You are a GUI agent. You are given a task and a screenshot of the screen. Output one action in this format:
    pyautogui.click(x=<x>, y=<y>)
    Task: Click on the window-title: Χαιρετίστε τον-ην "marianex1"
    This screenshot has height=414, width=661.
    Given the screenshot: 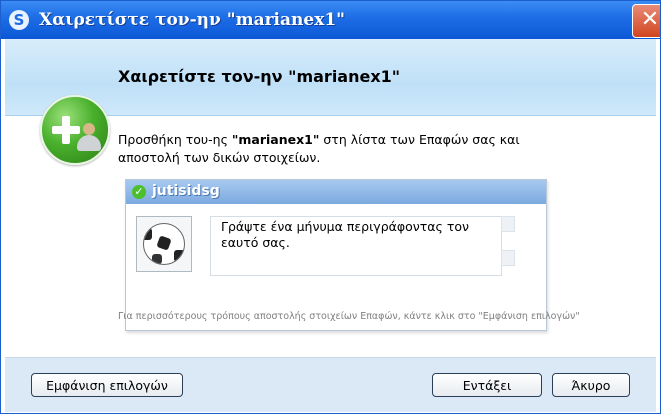 What is the action you would take?
    pyautogui.click(x=192, y=20)
    